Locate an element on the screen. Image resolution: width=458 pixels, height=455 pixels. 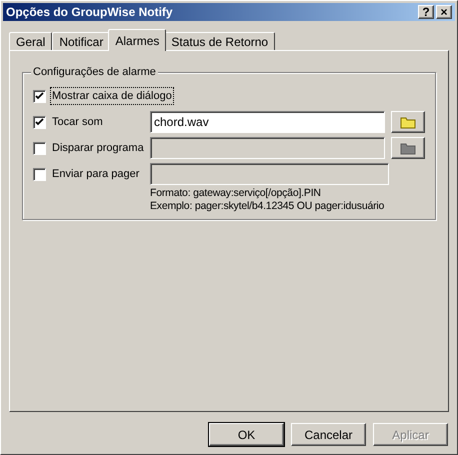
checkbox-label: Disparar programa is located at coordinates (98, 148).